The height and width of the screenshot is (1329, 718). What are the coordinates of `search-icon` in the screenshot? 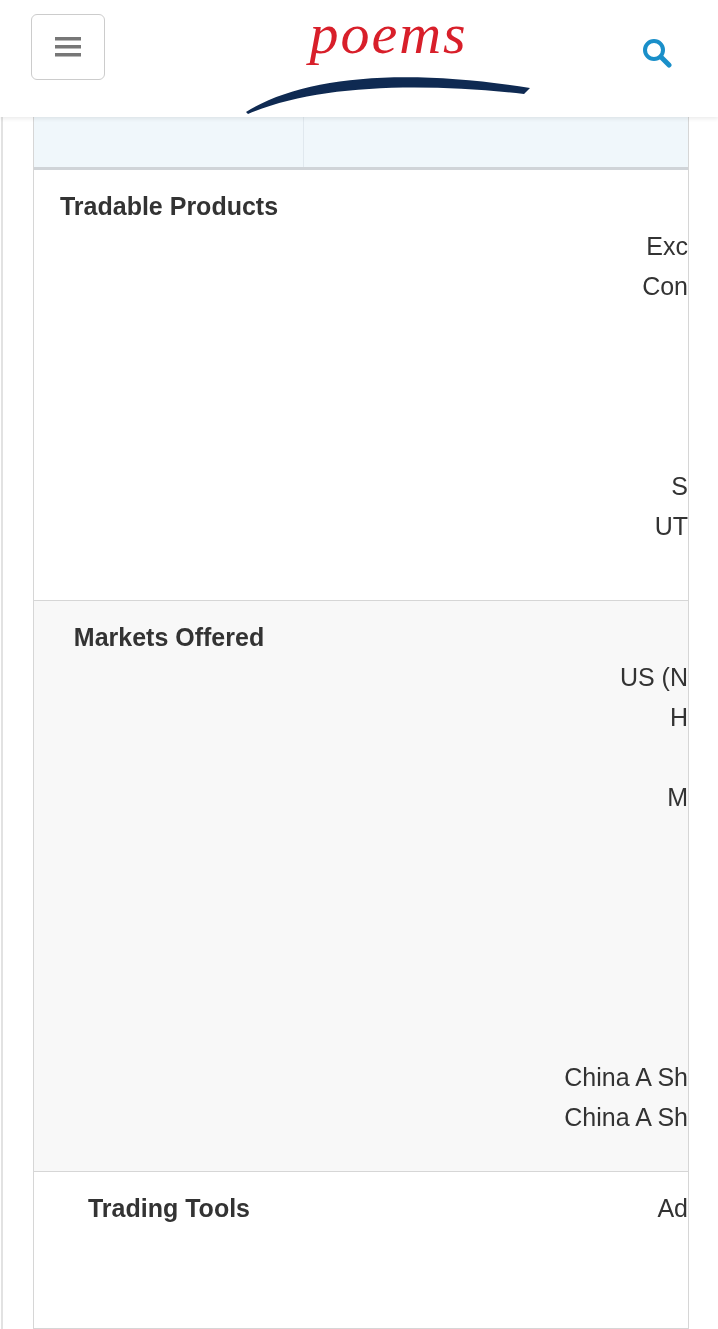 It's located at (657, 53).